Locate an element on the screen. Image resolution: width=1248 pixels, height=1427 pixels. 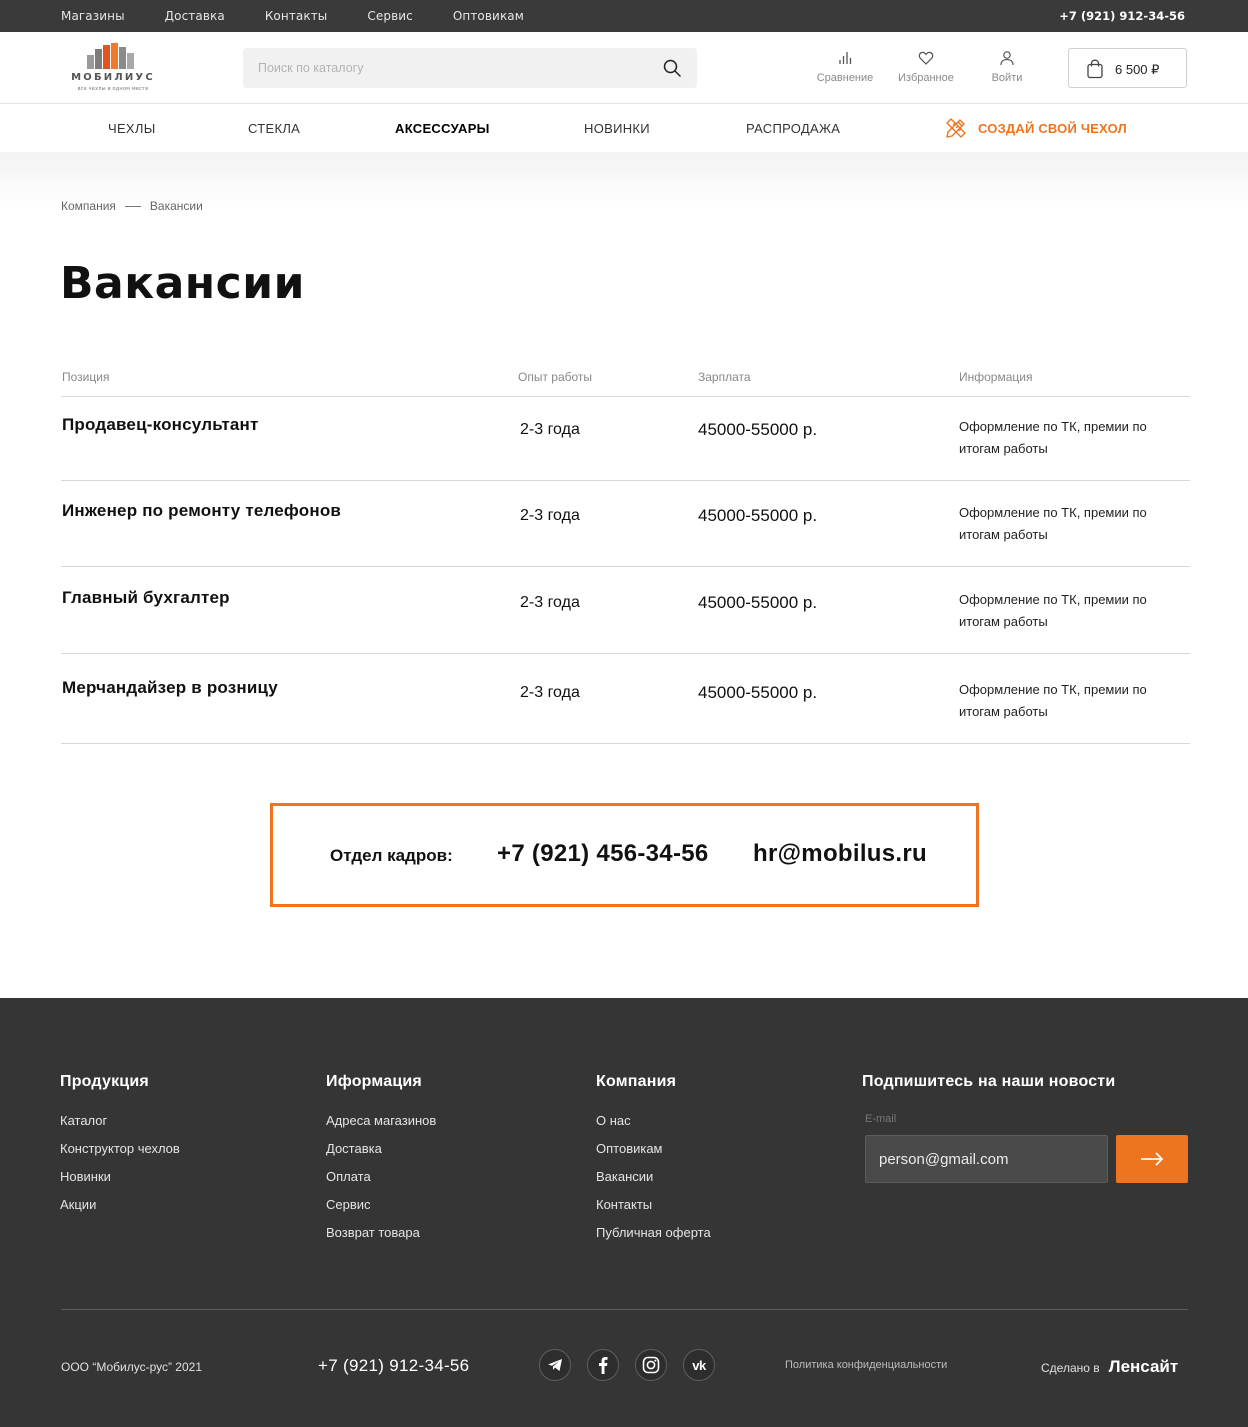
vacancy-position: Продавец-консультант is located at coordinates (160, 425).